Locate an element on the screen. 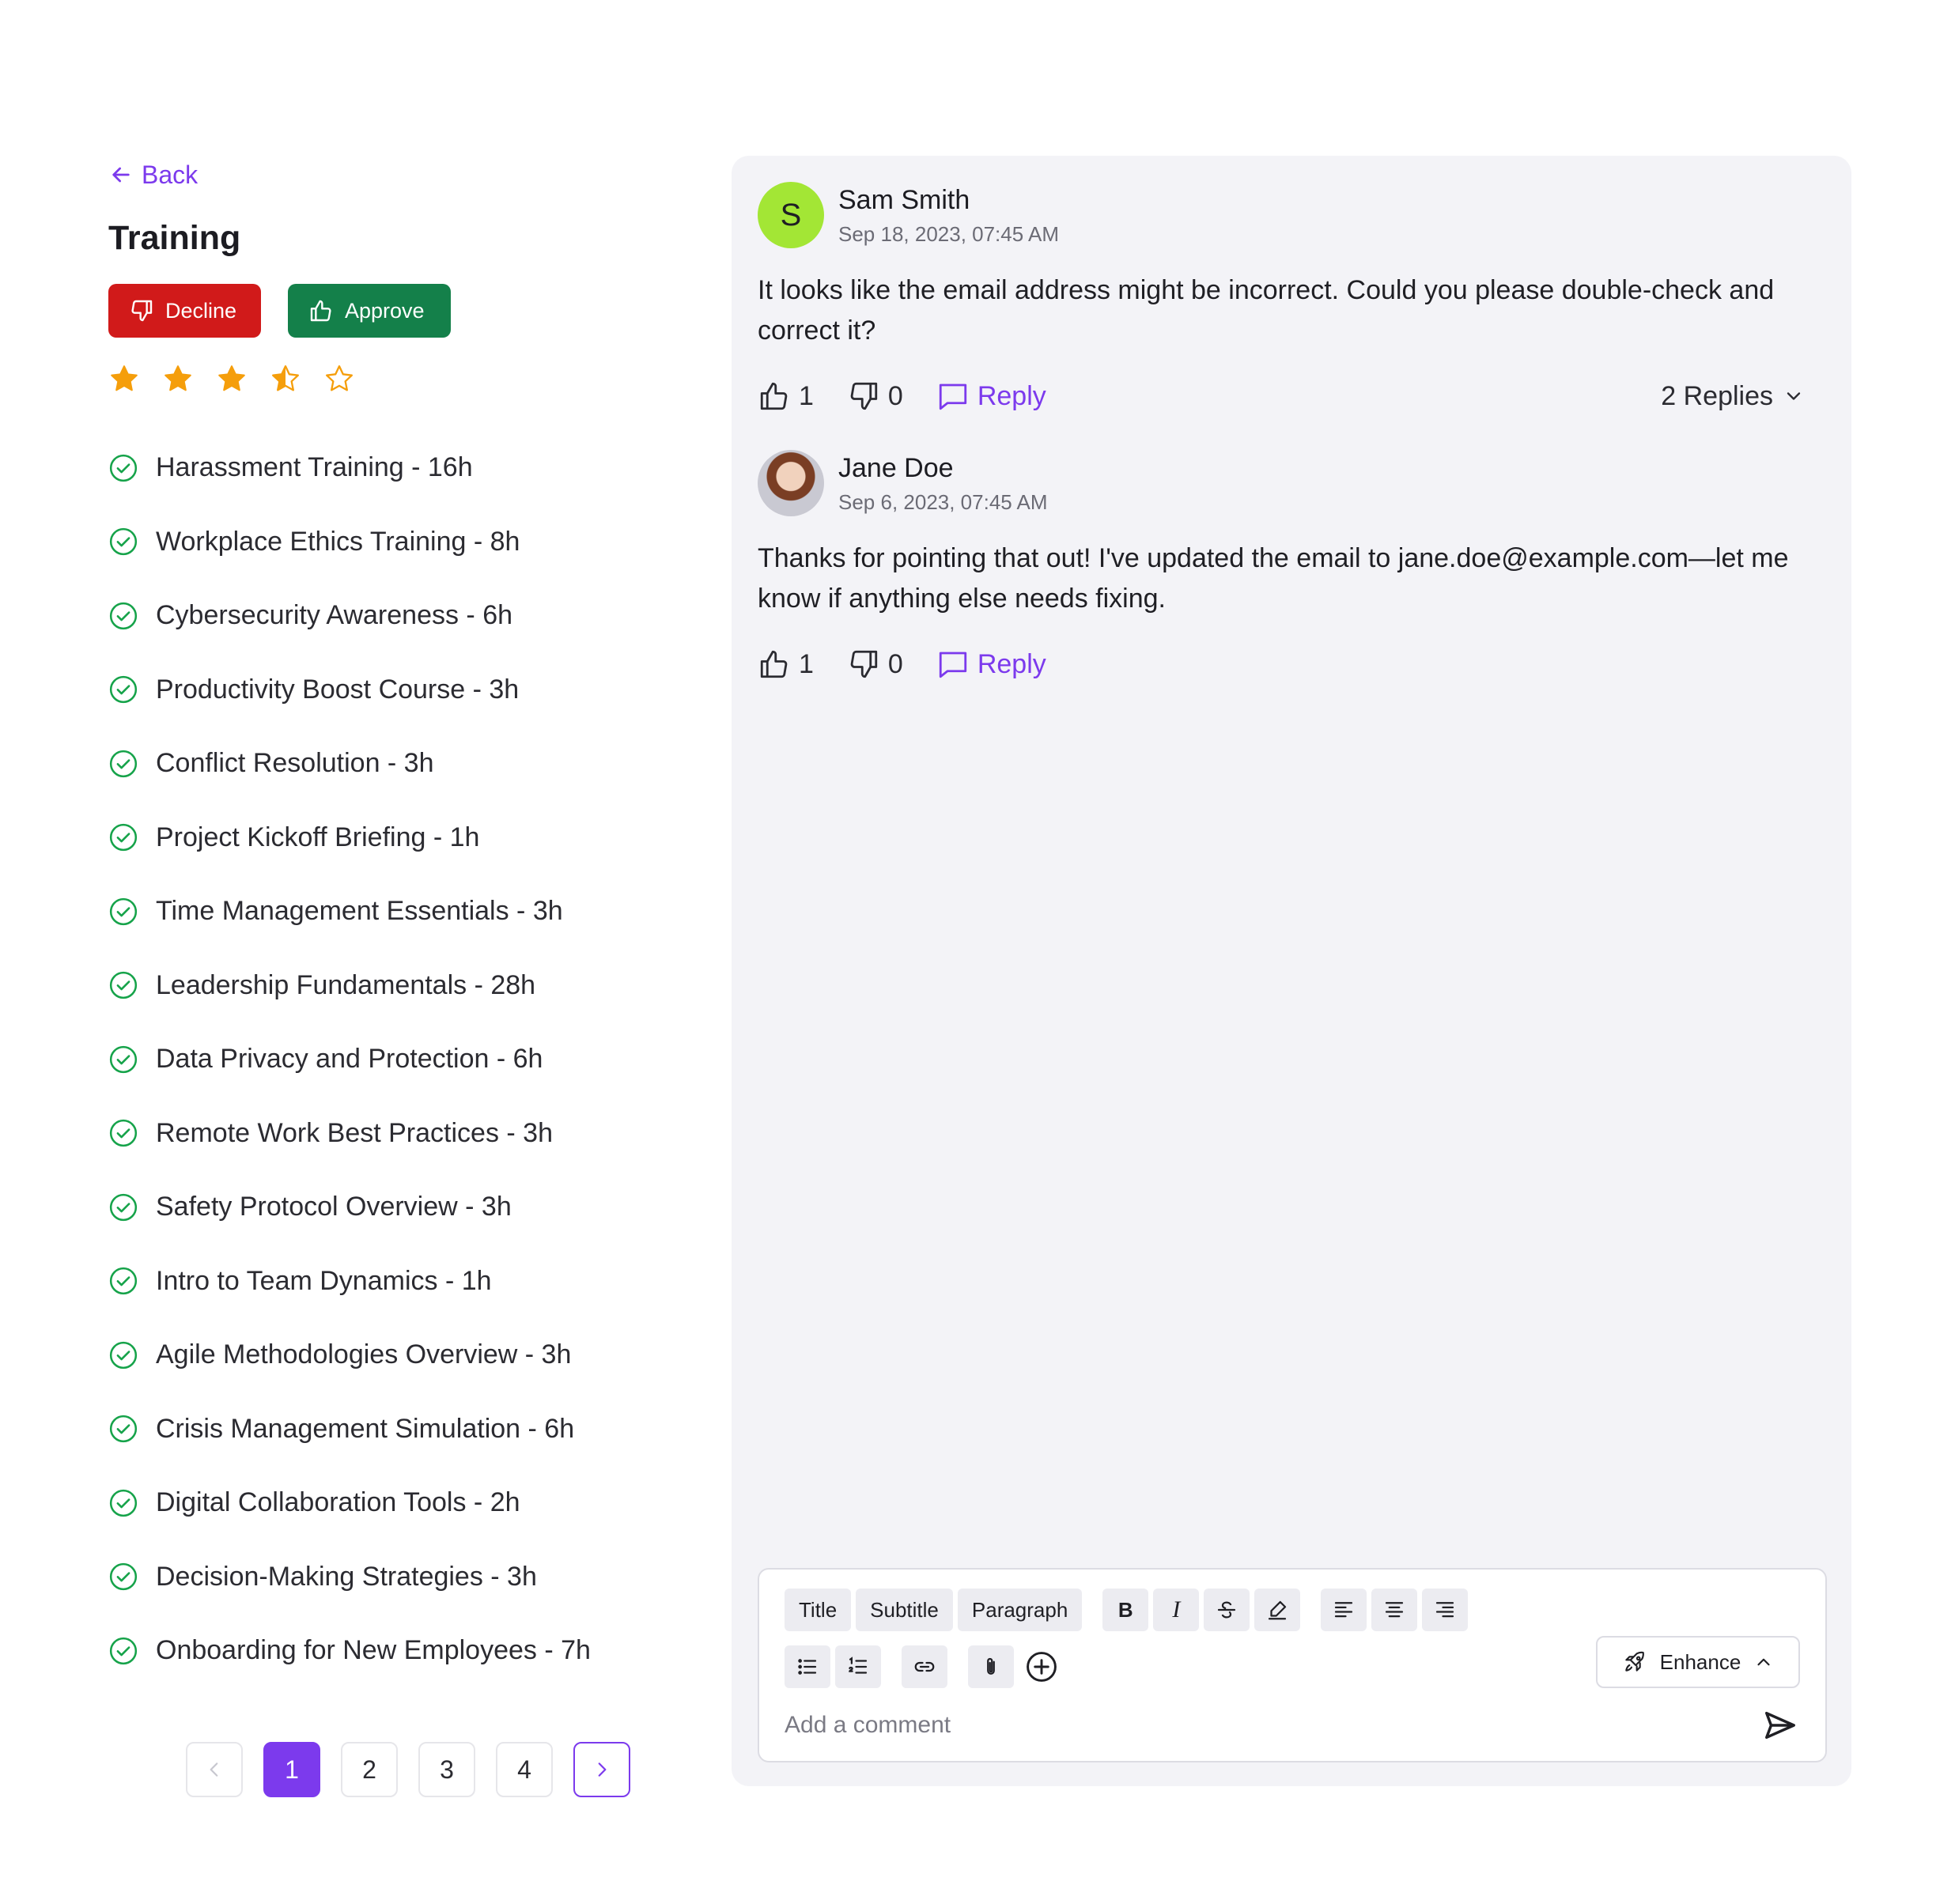 This screenshot has width=1955, height=1904. decline-label: Decline is located at coordinates (201, 310).